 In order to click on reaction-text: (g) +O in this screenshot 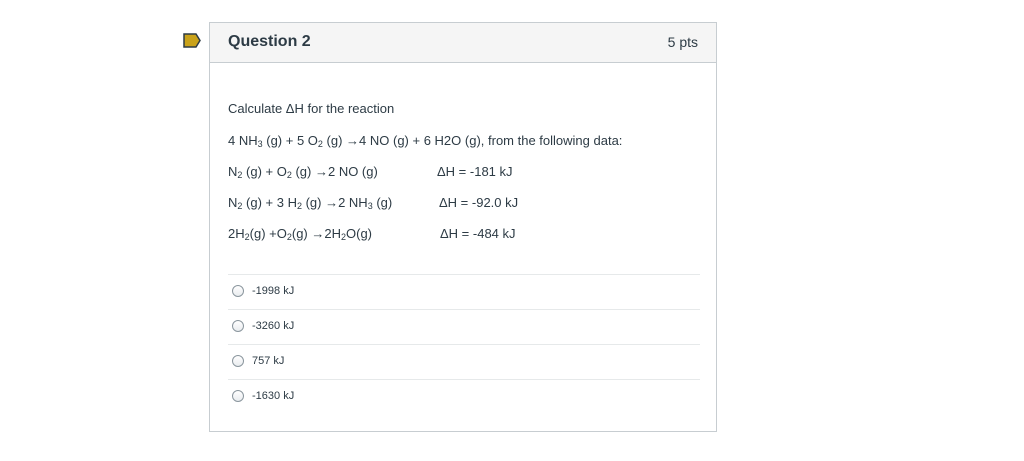, I will do `click(268, 233)`.